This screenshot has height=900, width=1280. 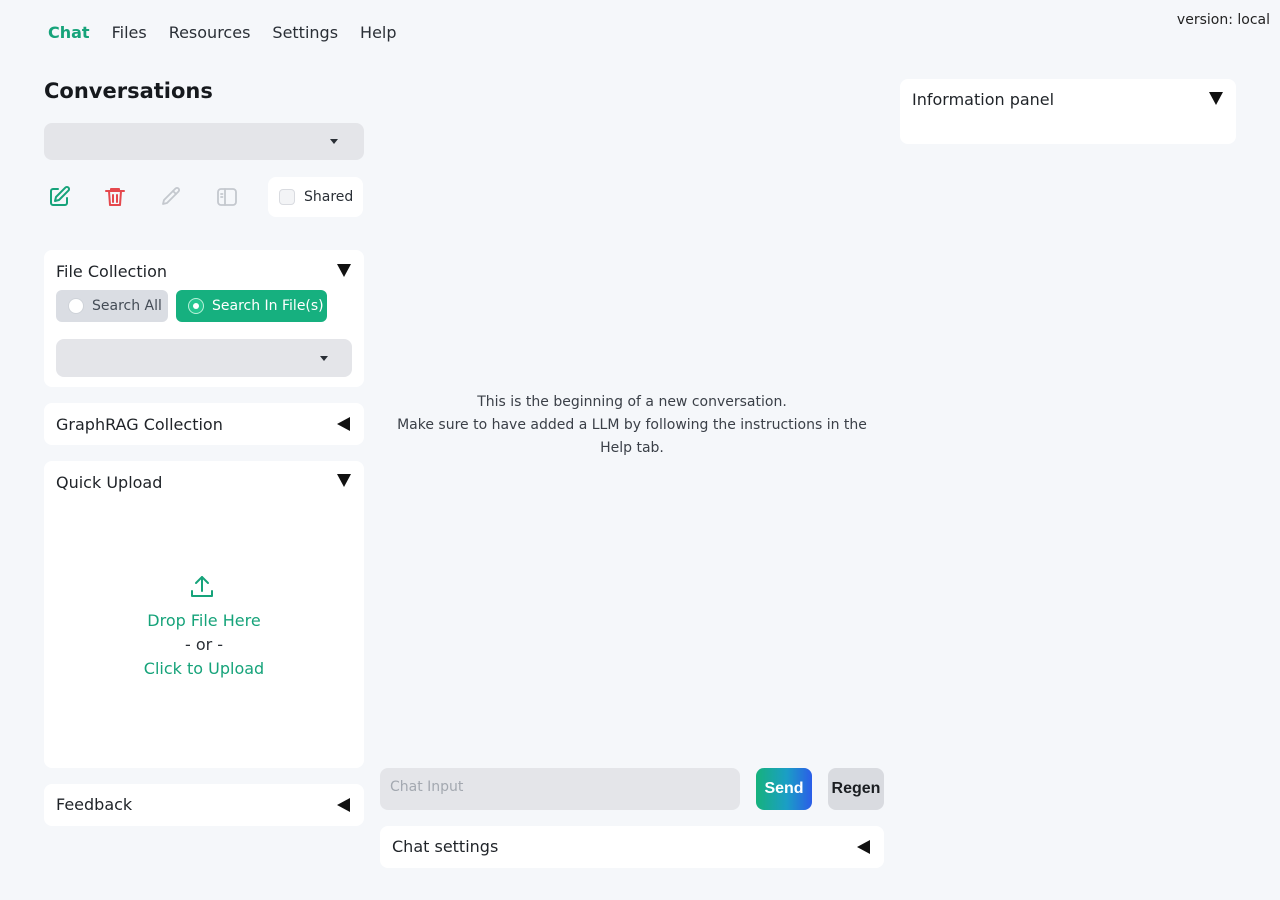 I want to click on radio-search-in-files: Search In File(s), so click(x=251, y=306).